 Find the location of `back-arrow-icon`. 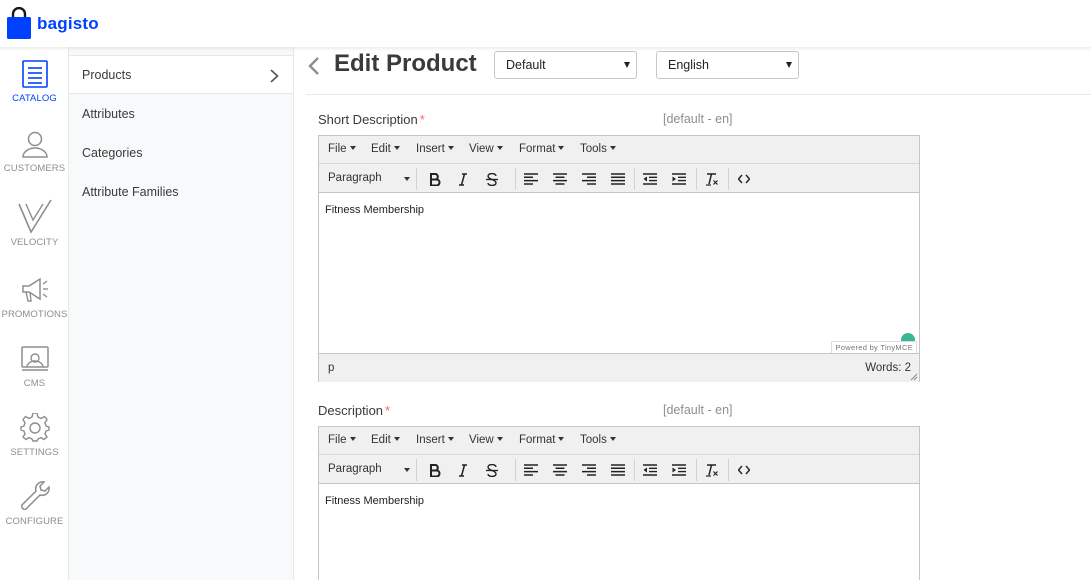

back-arrow-icon is located at coordinates (314, 66).